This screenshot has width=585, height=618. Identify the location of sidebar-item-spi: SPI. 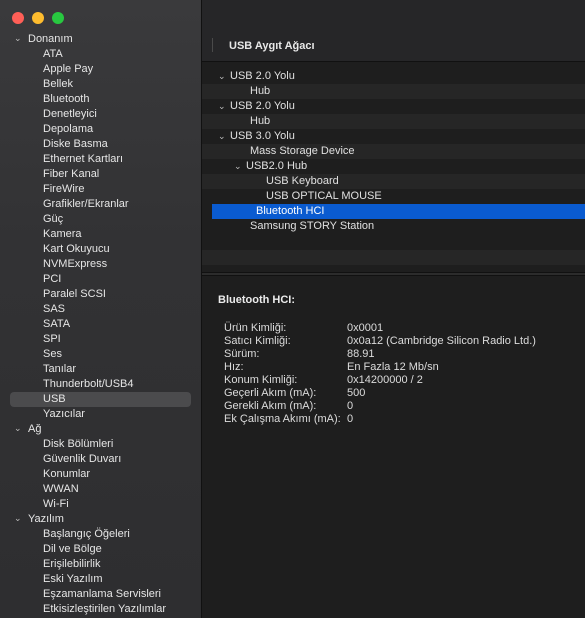
(100, 339).